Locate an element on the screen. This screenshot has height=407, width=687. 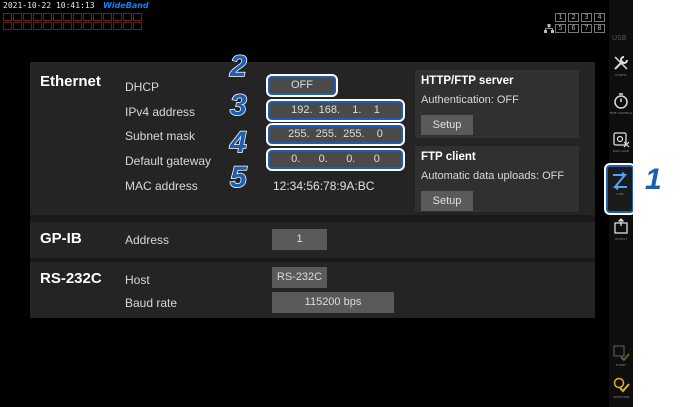
channel-grid: 1 2 3 4 5 6 7 8 is located at coordinates (580, 23).